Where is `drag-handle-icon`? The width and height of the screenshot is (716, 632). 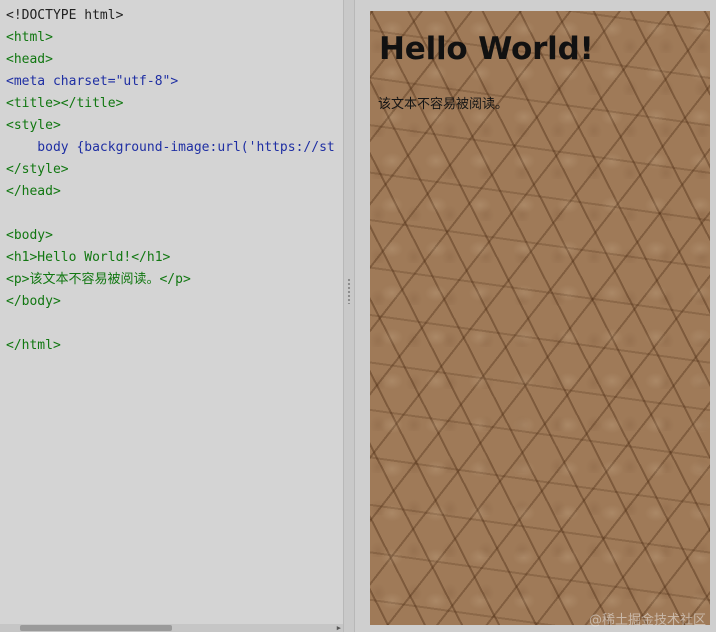
drag-handle-icon is located at coordinates (349, 291).